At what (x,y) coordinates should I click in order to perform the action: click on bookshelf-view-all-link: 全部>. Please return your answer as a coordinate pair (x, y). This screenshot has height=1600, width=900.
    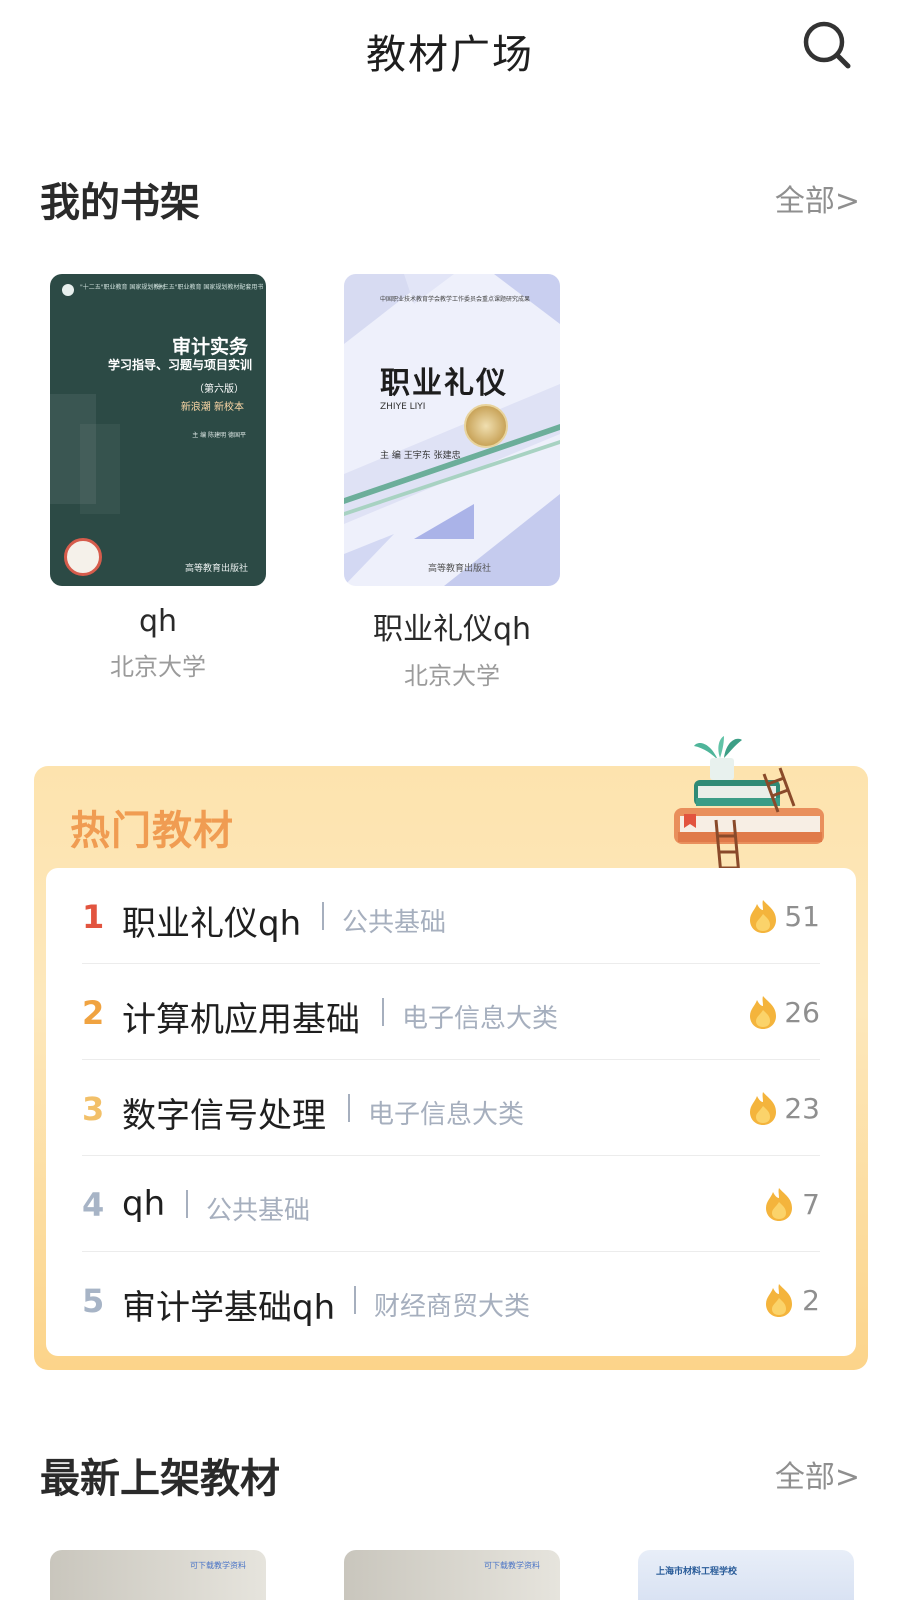
    Looking at the image, I should click on (817, 198).